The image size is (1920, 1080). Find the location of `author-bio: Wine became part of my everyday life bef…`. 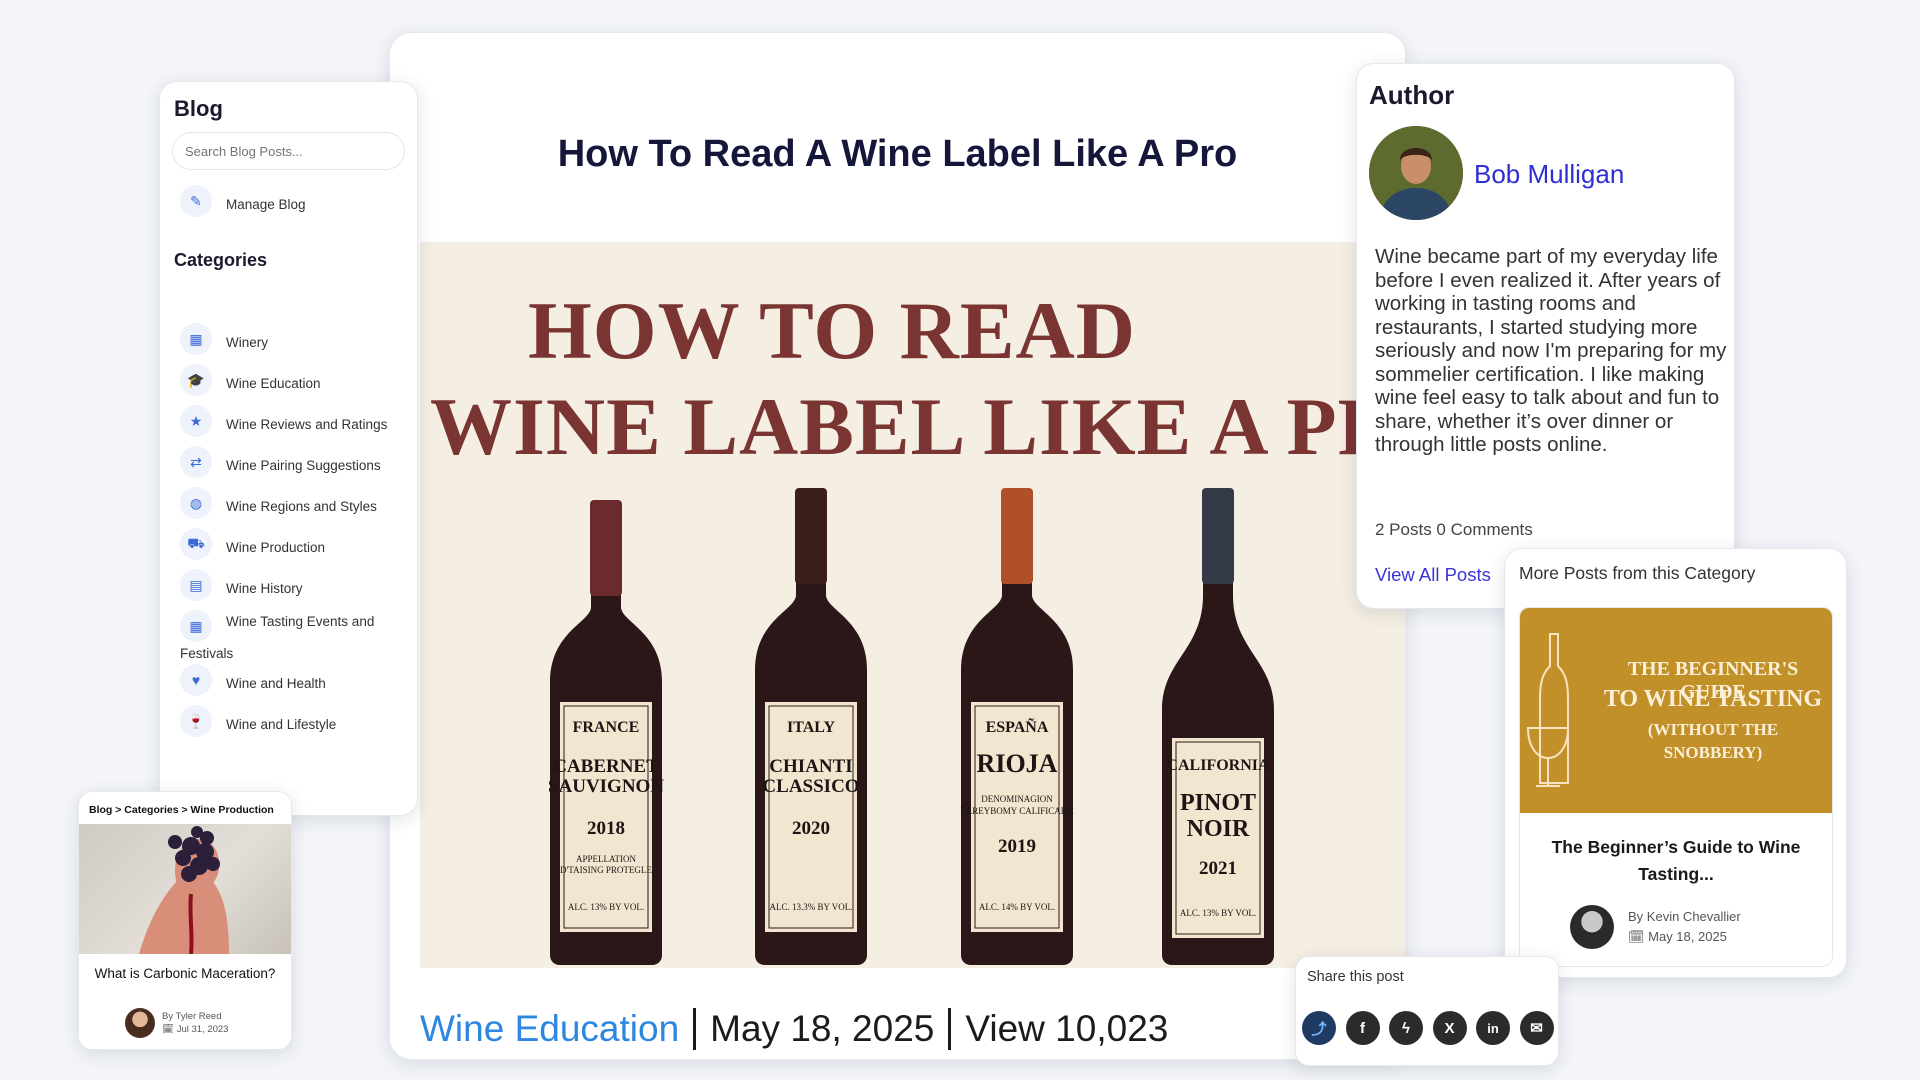

author-bio: Wine became part of my everyday life bef… is located at coordinates (1551, 350).